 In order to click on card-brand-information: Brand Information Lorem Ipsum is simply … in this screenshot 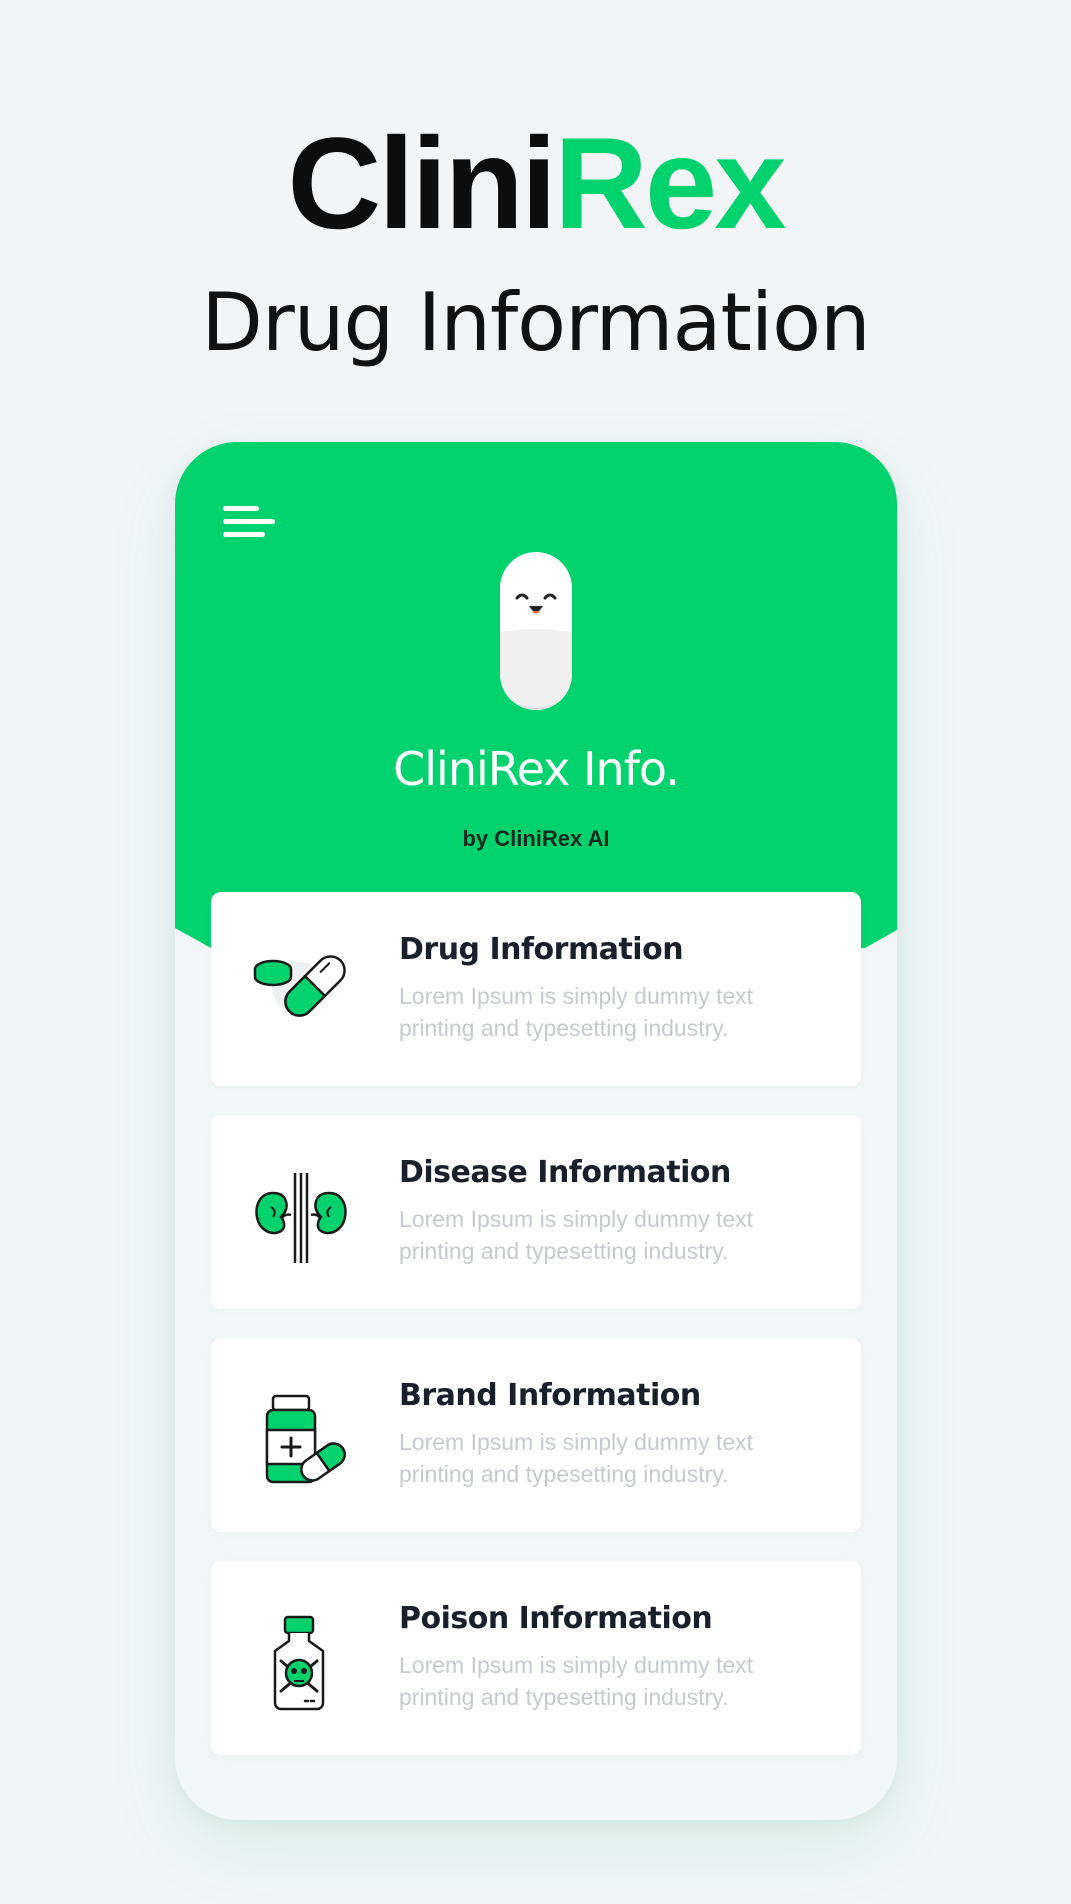, I will do `click(536, 1435)`.